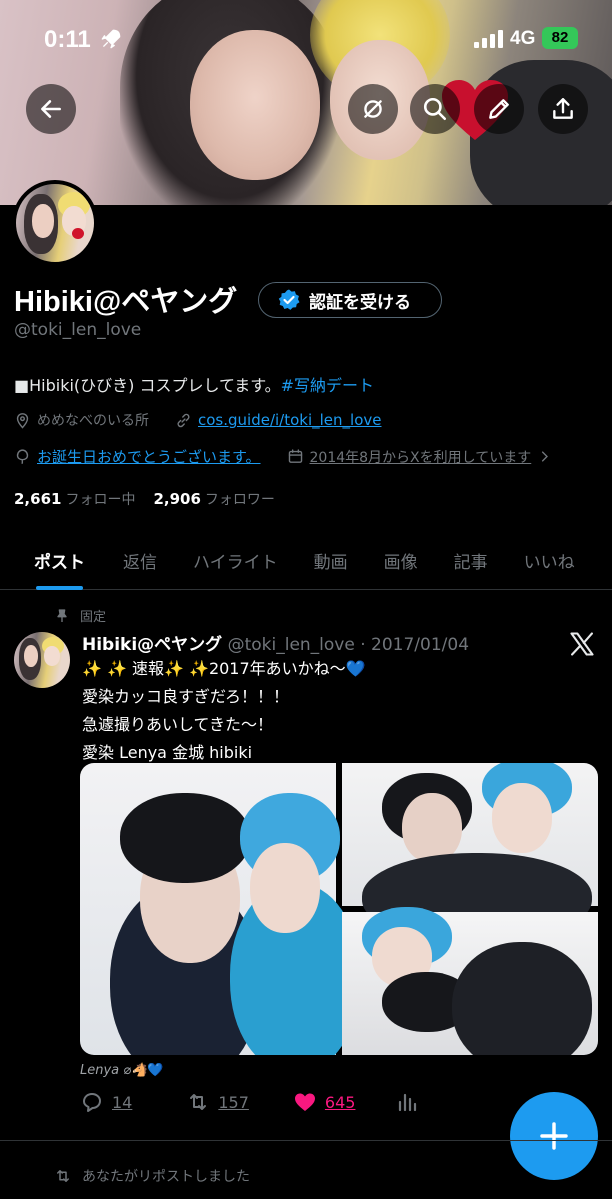 This screenshot has height=1199, width=612. I want to click on pinned-indicator: 固定, so click(80, 615).